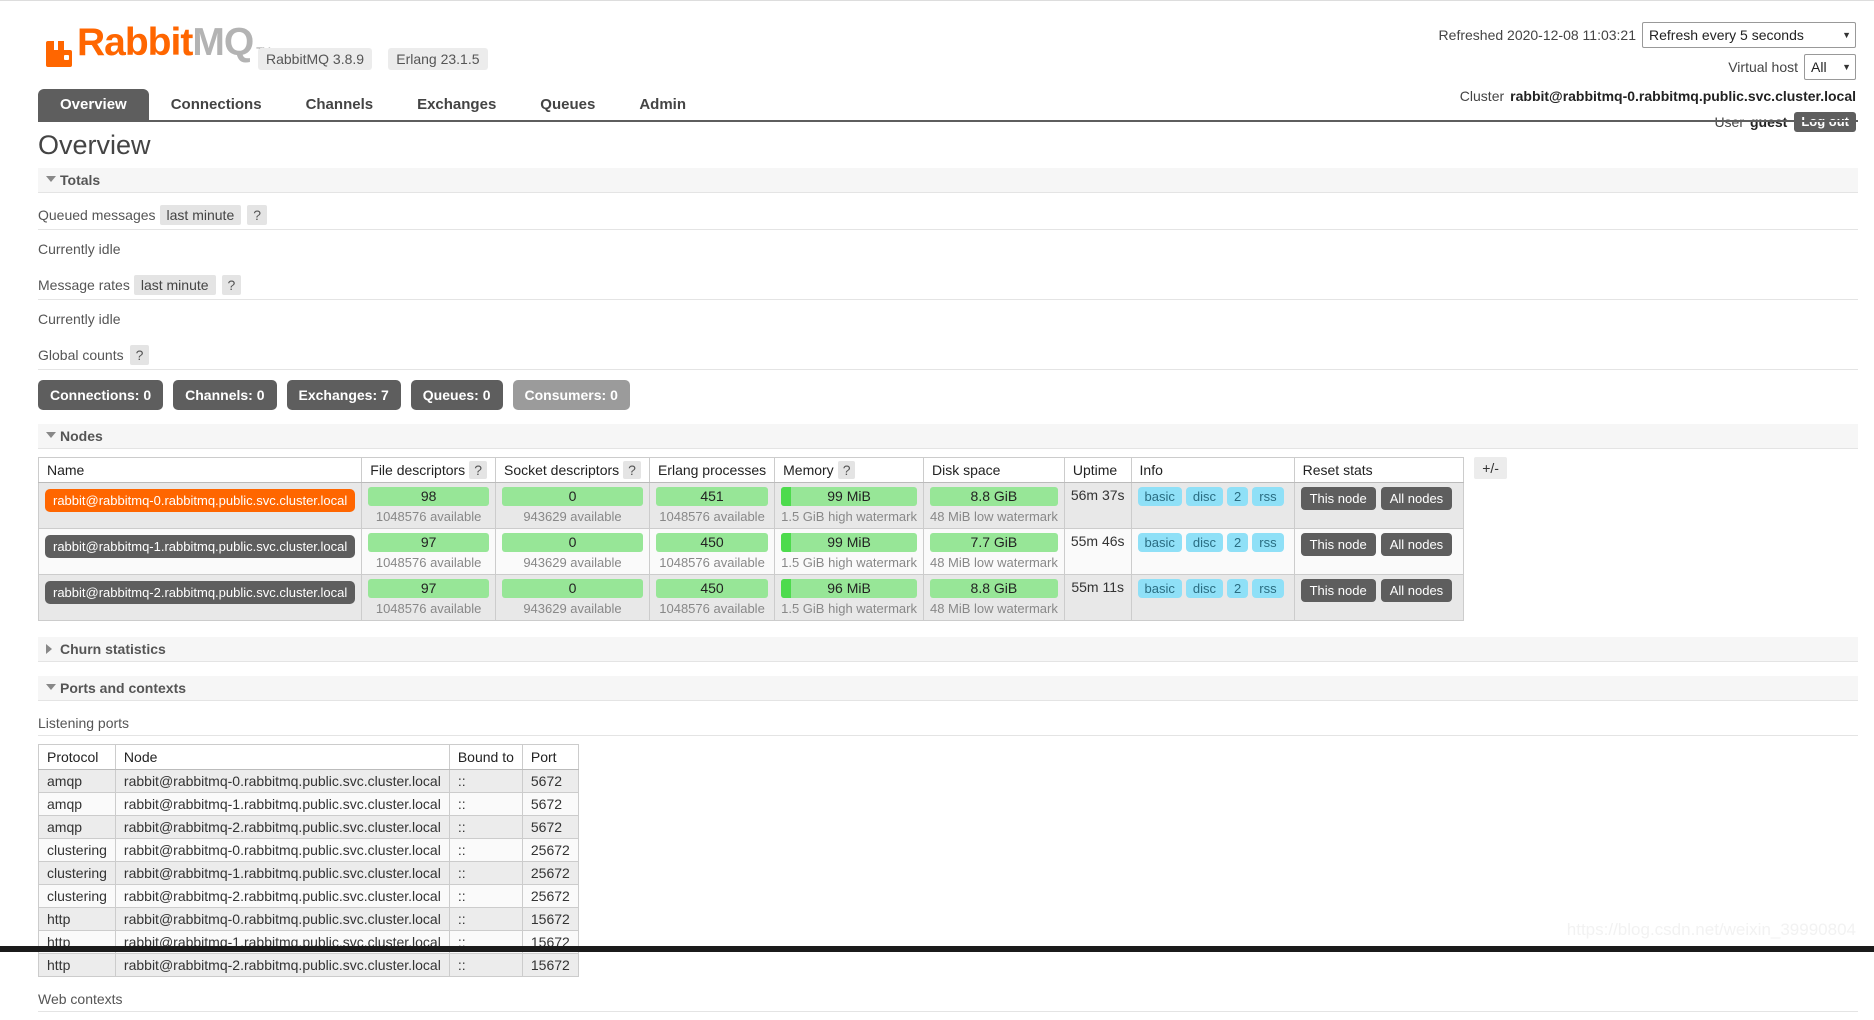 Image resolution: width=1874 pixels, height=1020 pixels. Describe the element at coordinates (550, 757) in the screenshot. I see `ports-col-port: Port` at that location.